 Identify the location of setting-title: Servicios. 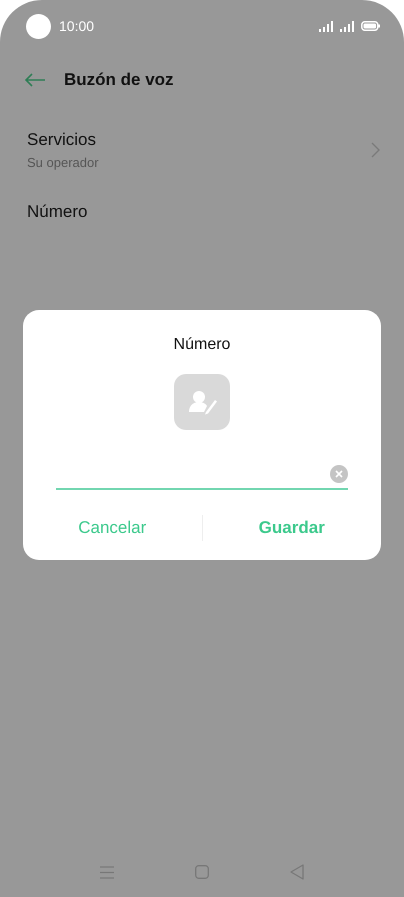
(199, 140).